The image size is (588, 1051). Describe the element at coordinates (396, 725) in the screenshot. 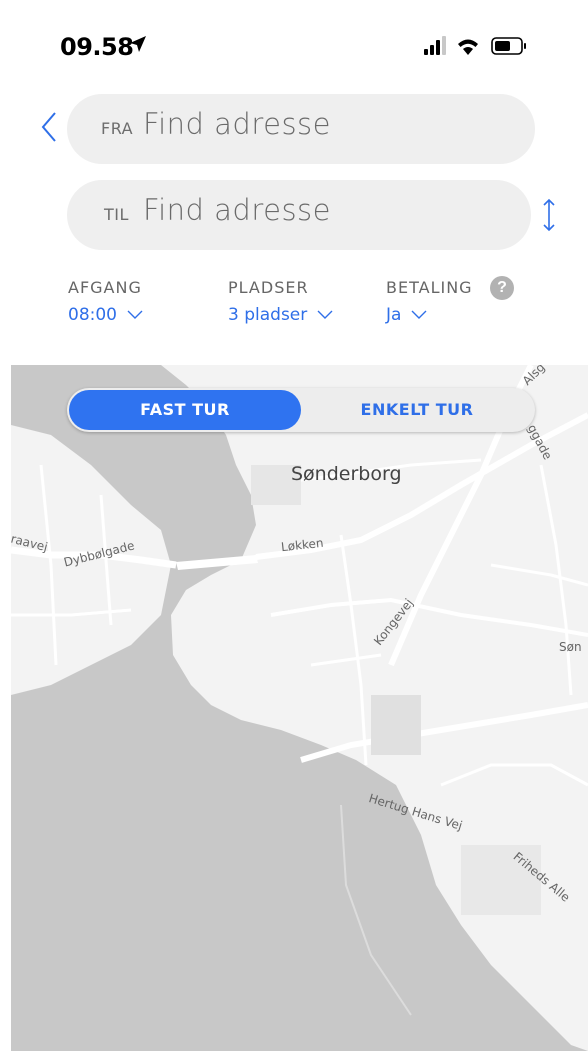

I see `park-block` at that location.